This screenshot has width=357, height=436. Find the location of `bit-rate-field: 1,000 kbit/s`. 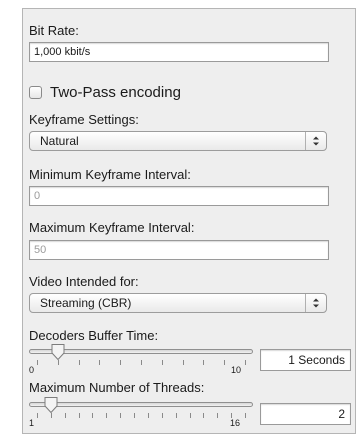

bit-rate-field: 1,000 kbit/s is located at coordinates (179, 52).